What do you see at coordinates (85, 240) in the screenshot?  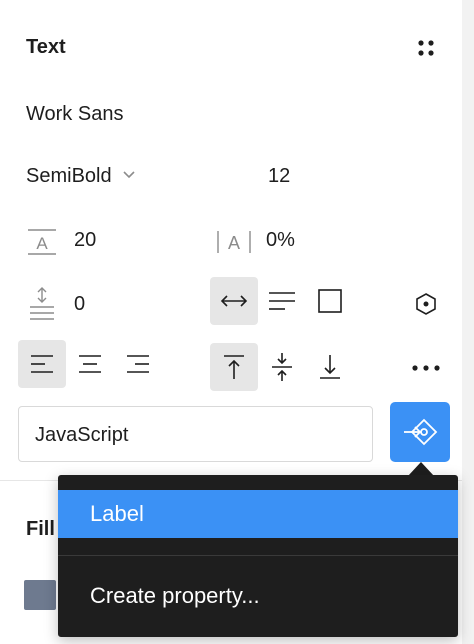 I see `line-height-input: 20` at bounding box center [85, 240].